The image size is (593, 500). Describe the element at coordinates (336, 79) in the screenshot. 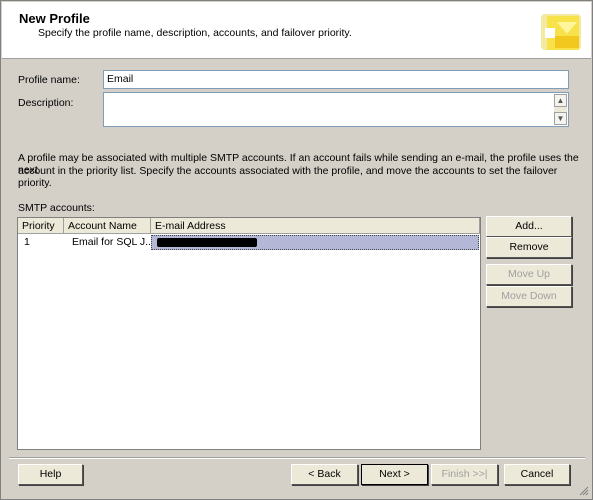

I see `profile-name-field: Email` at that location.